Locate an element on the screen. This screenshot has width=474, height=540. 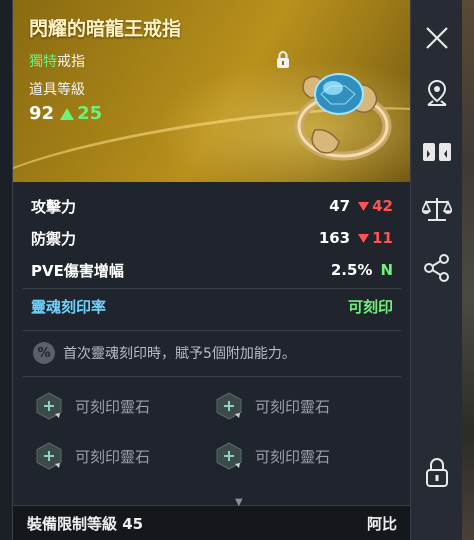
locate-button is located at coordinates (437, 94).